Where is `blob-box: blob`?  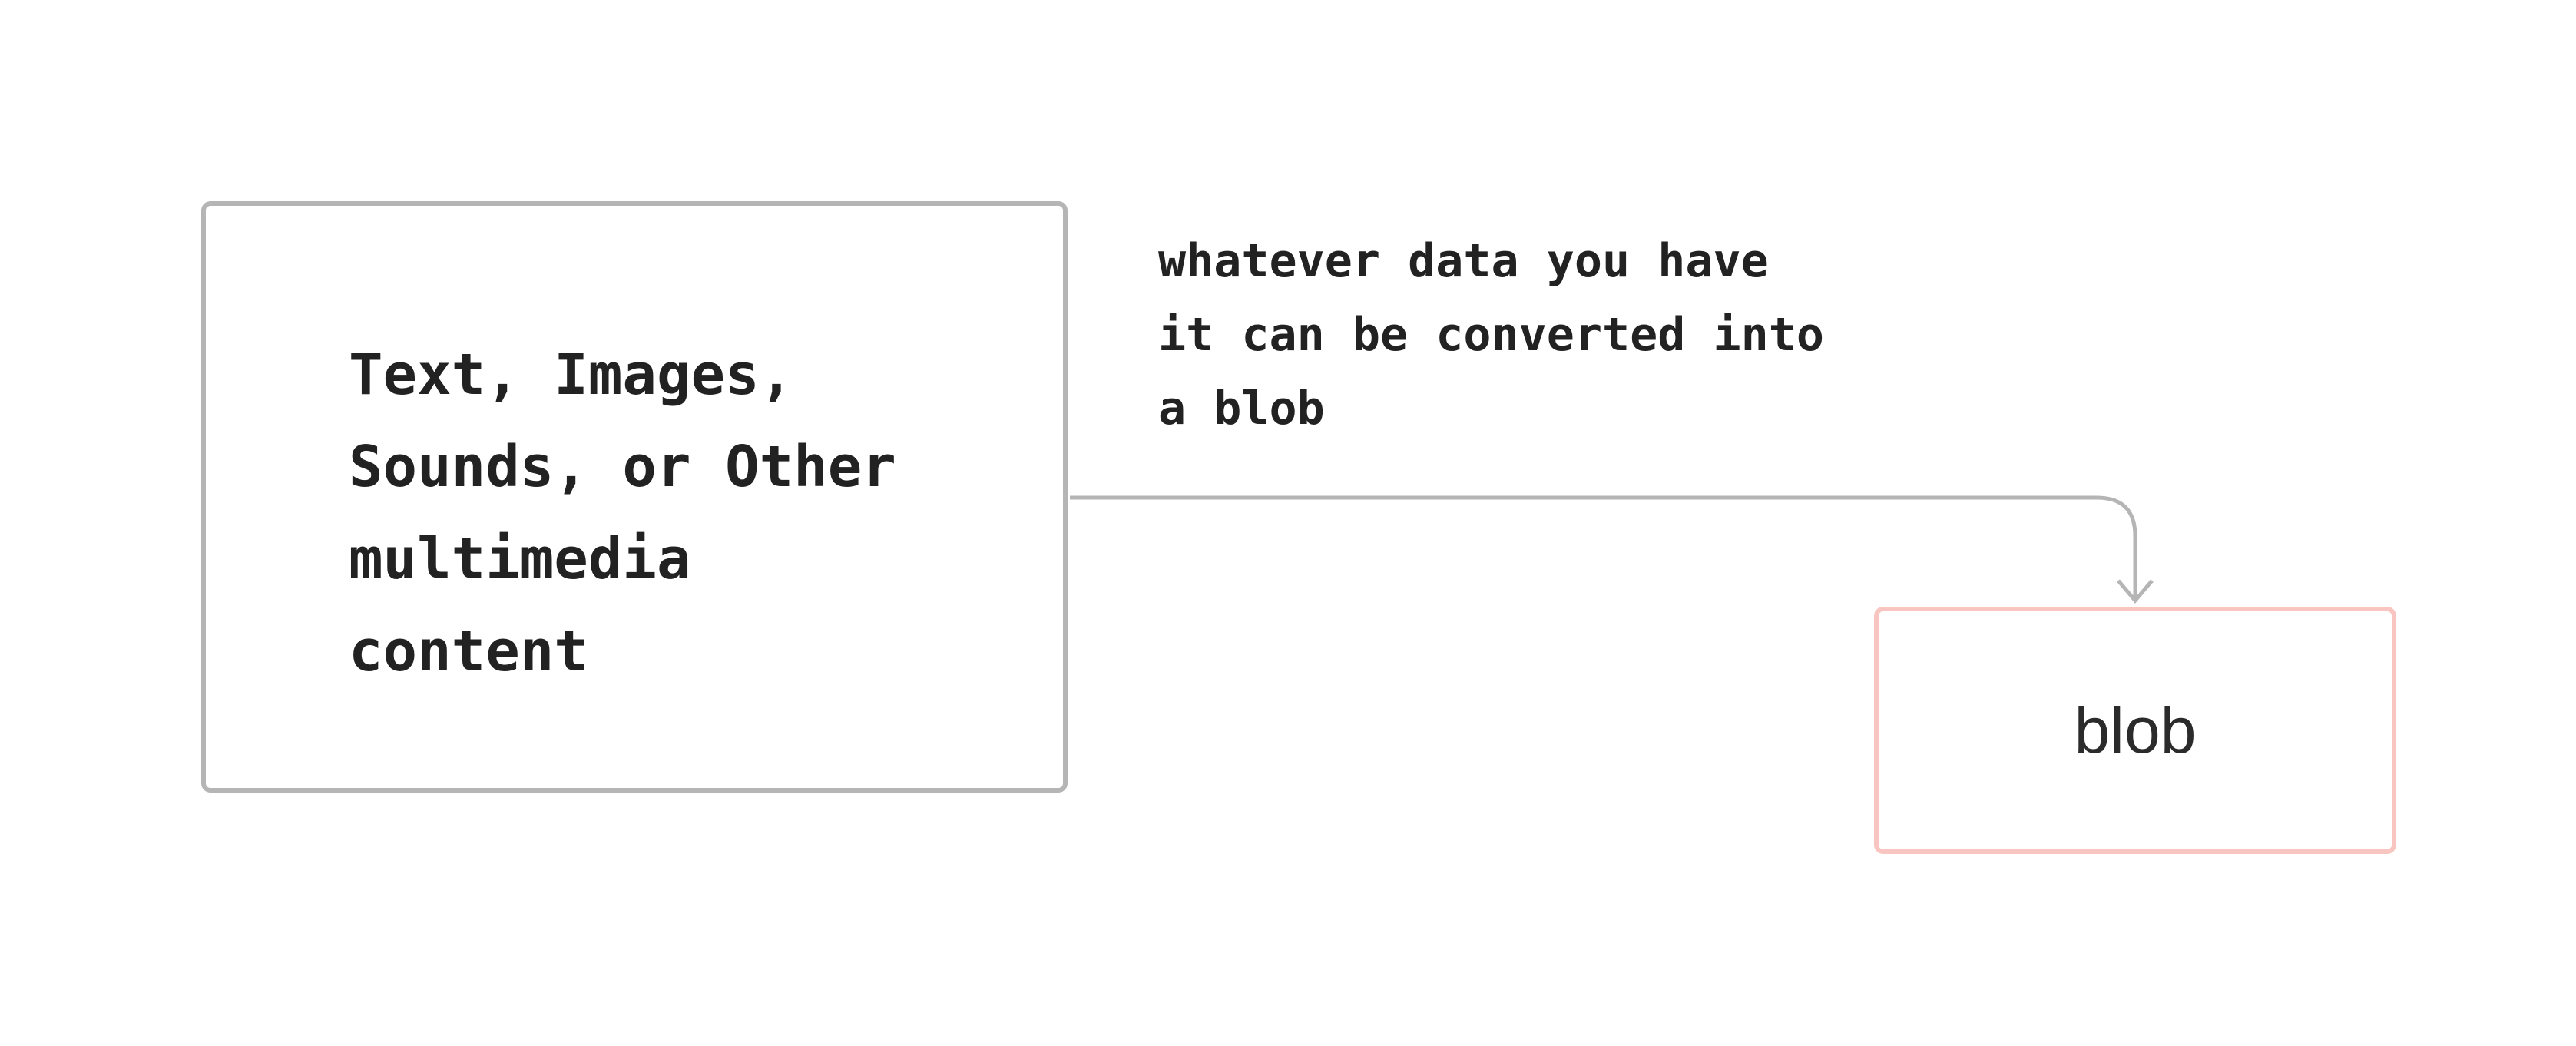 blob-box: blob is located at coordinates (2135, 730).